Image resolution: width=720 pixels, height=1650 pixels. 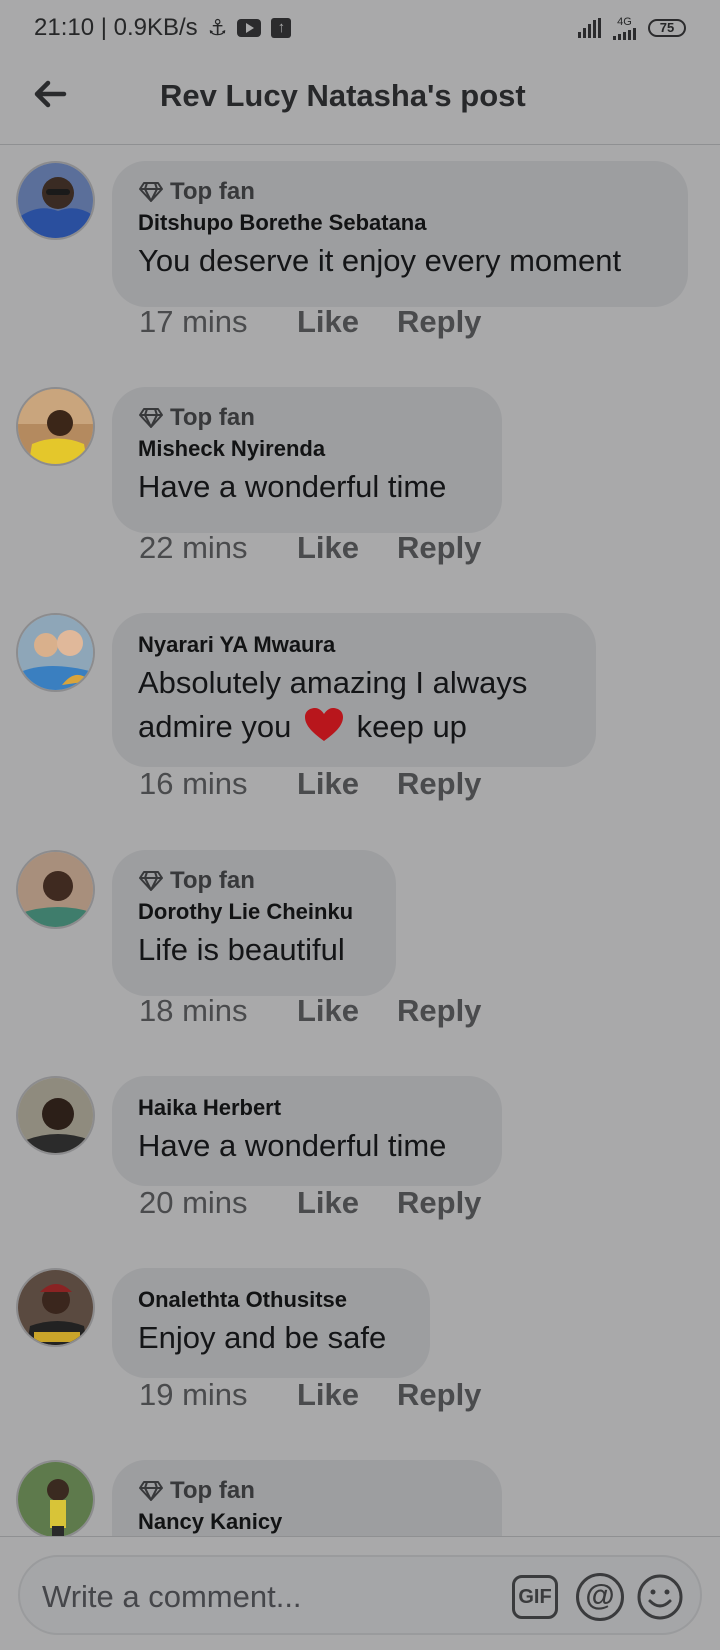 I want to click on post-header: Rev Lucy Natasha's post, so click(x=360, y=100).